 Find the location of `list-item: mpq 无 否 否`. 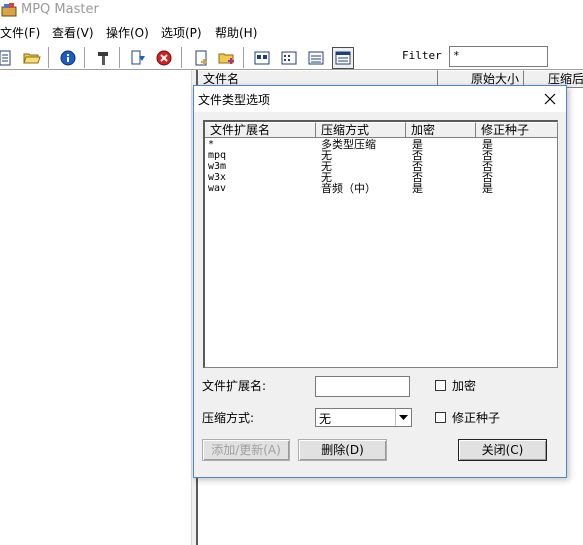

list-item: mpq 无 否 否 is located at coordinates (380, 156).